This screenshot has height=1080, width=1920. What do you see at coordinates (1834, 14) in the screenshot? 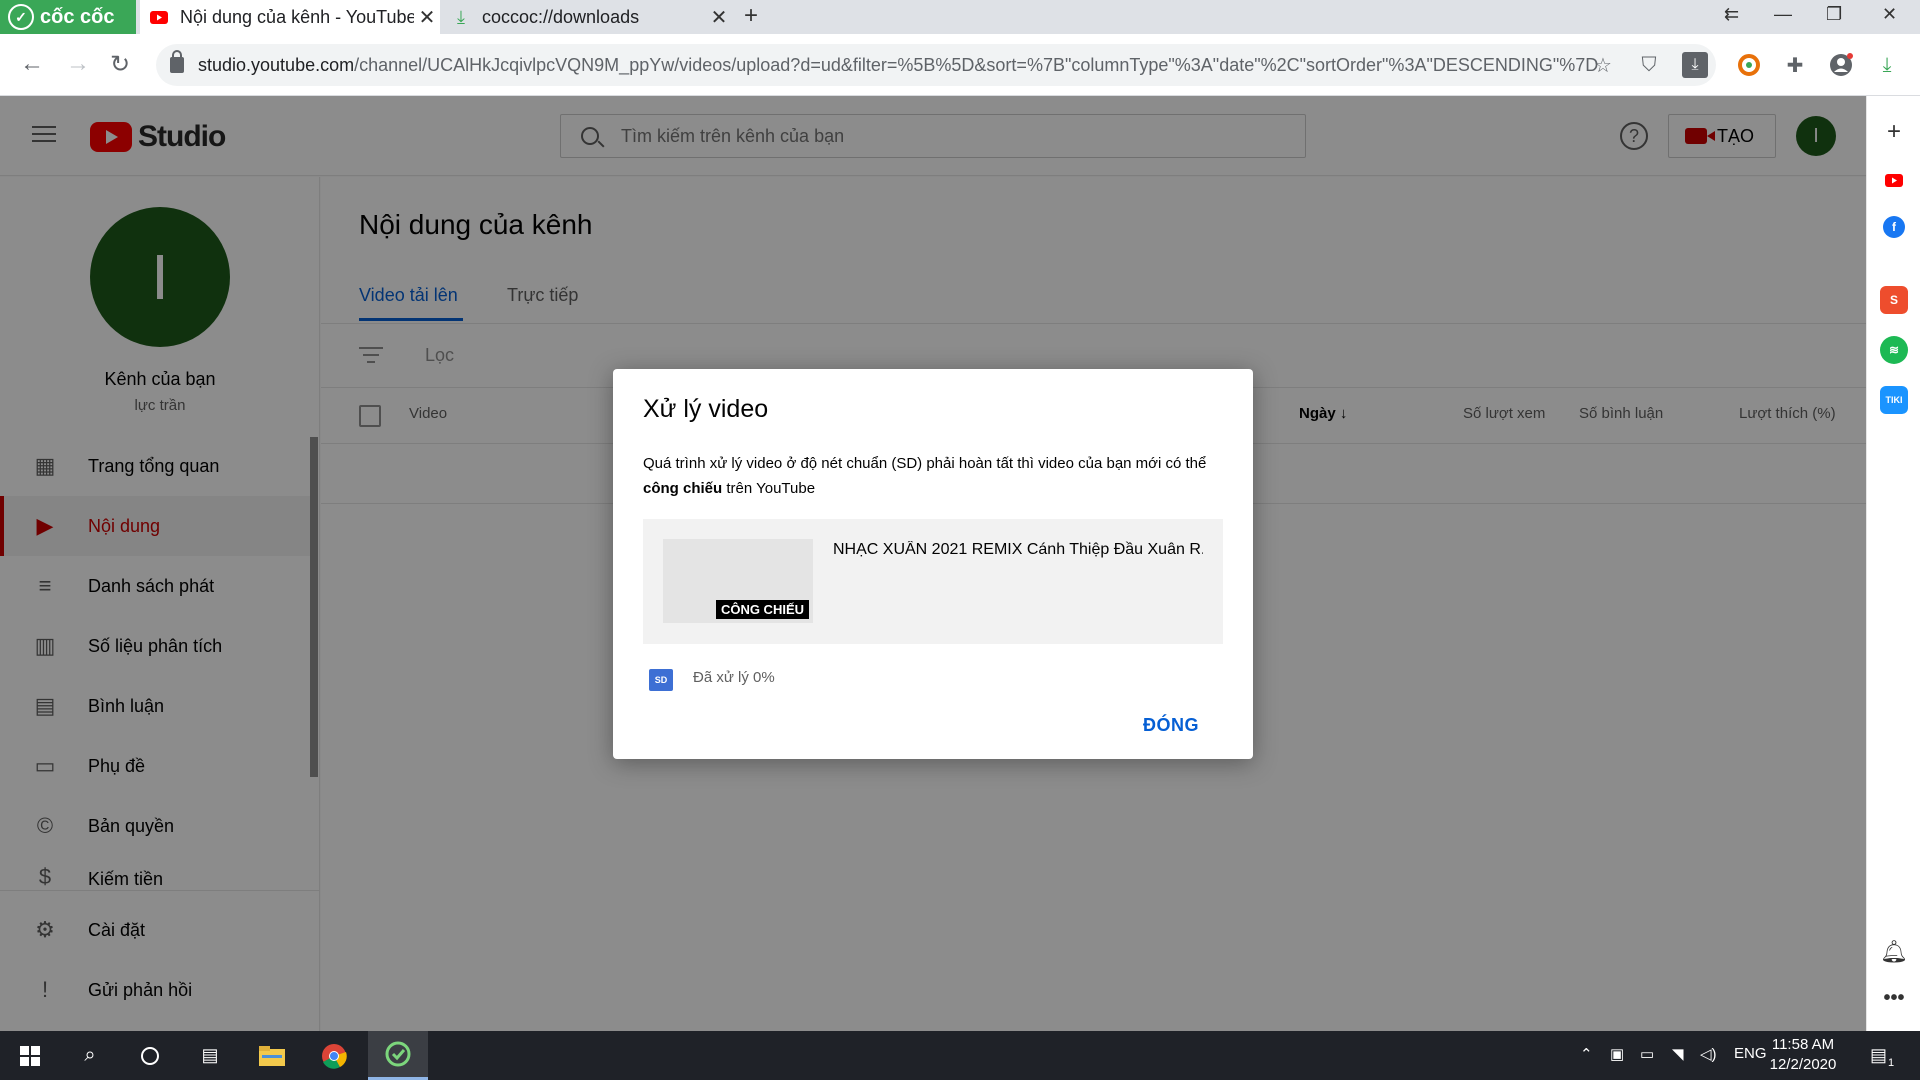
I see `maximize-button: ❐` at bounding box center [1834, 14].